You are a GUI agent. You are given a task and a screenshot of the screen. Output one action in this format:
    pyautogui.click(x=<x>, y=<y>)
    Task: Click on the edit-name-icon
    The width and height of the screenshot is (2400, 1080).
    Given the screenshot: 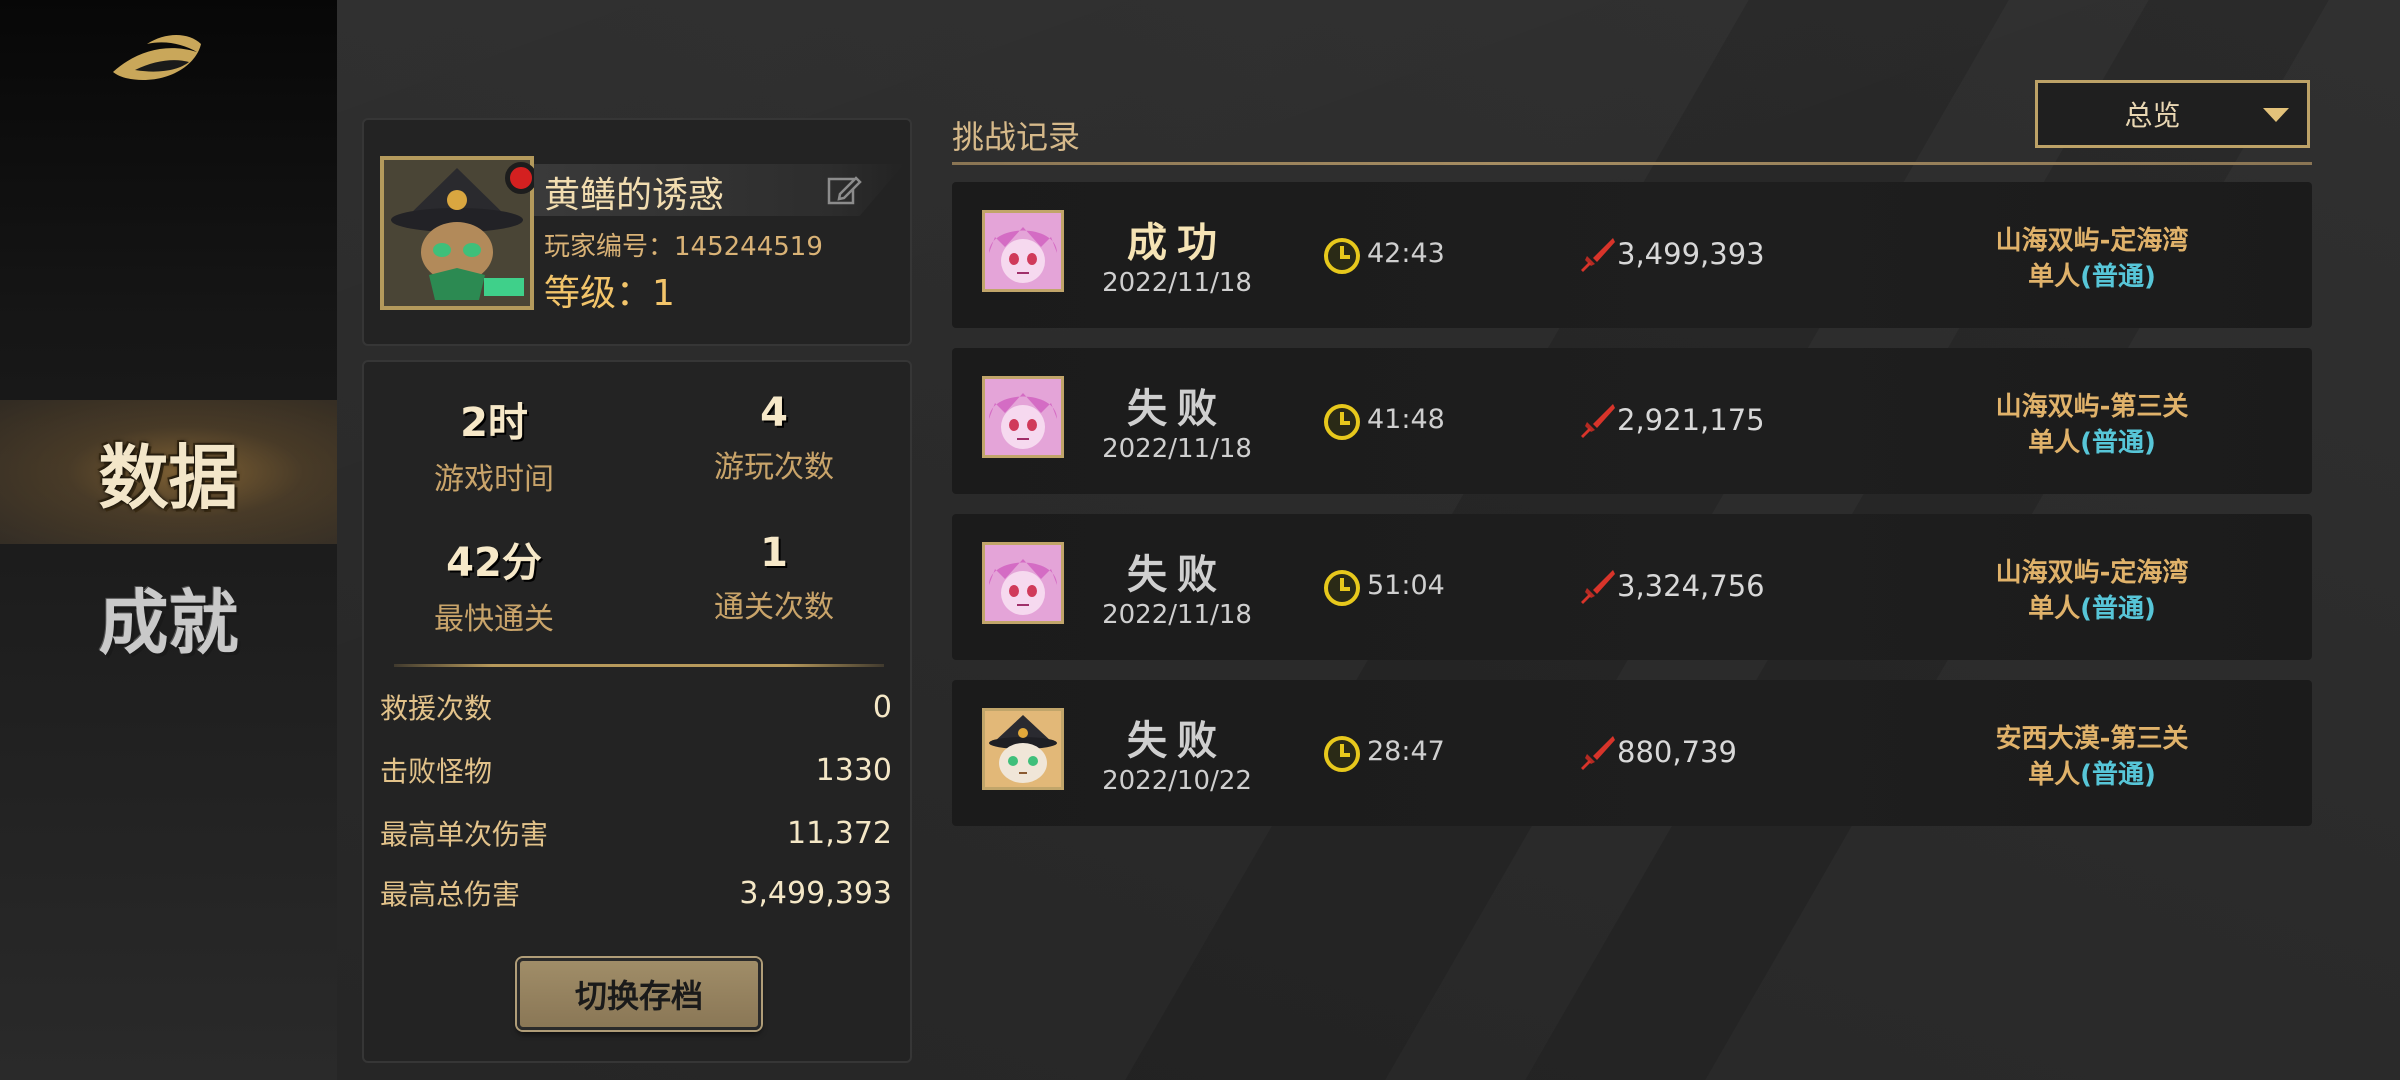 What is the action you would take?
    pyautogui.click(x=844, y=190)
    